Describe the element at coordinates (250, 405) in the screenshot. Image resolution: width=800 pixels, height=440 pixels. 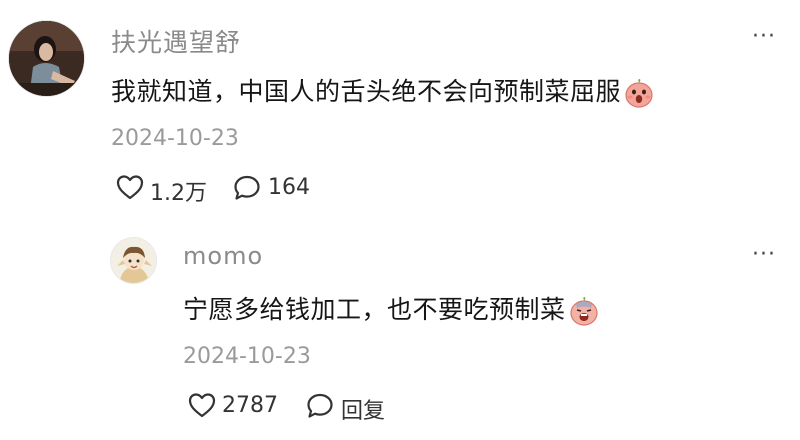
I see `like-count: 2787` at that location.